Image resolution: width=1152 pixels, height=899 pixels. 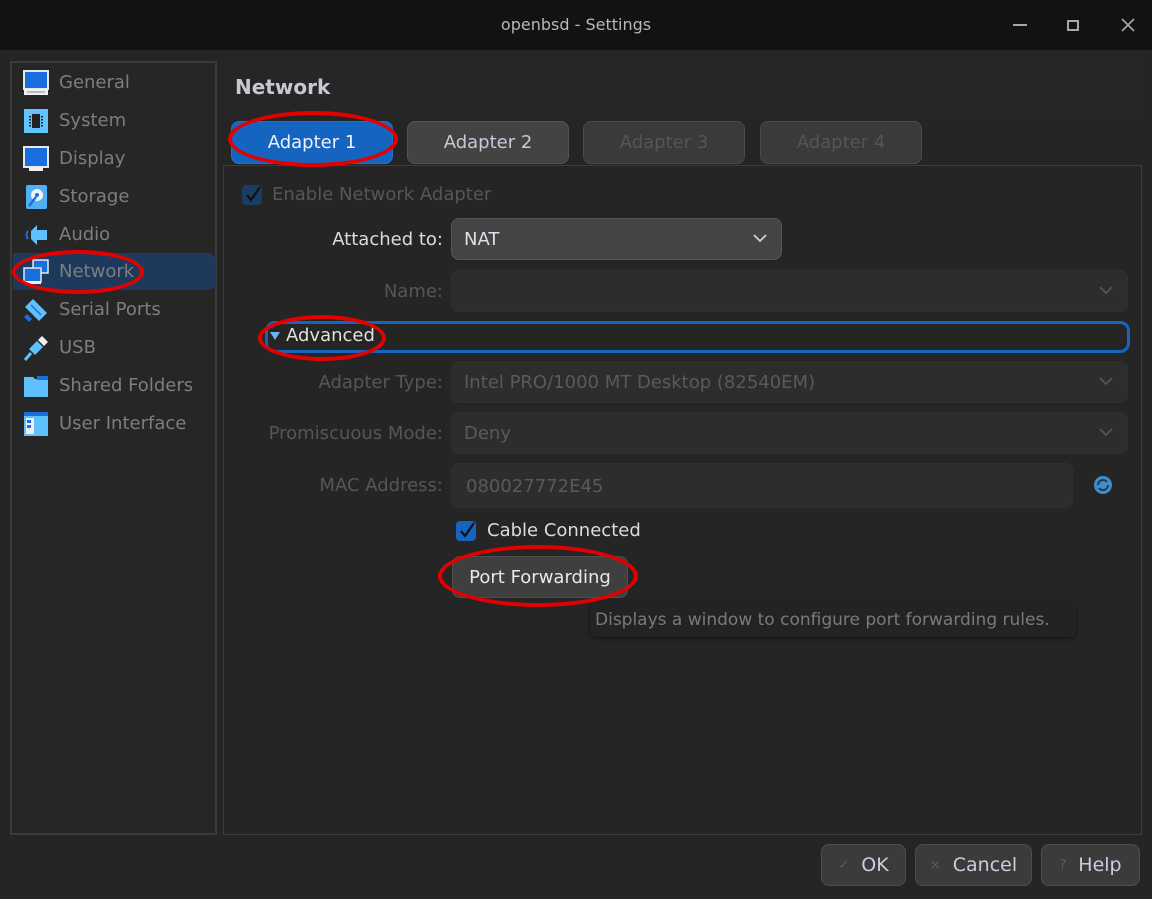 I want to click on sidebar-item-label: User Interface, so click(x=123, y=423).